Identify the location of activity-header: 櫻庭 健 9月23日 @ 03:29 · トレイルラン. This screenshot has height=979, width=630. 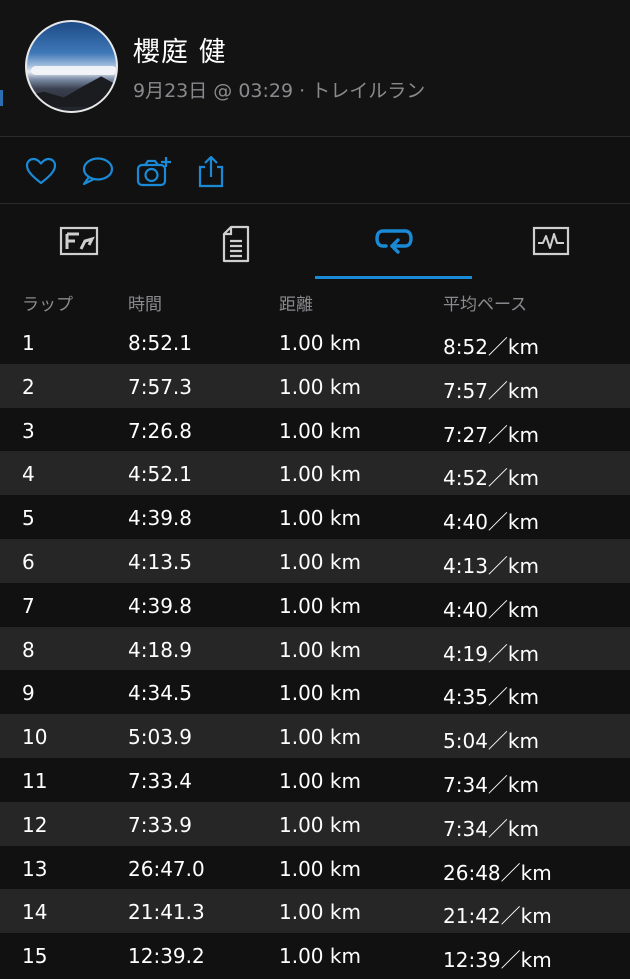
(315, 68).